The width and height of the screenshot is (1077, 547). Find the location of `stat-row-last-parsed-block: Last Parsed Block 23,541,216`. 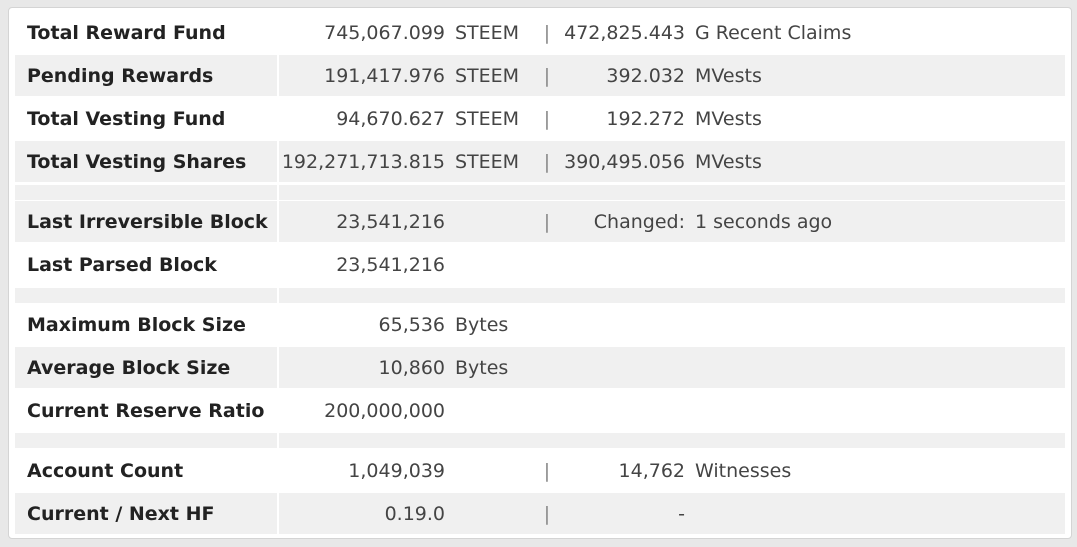

stat-row-last-parsed-block: Last Parsed Block 23,541,216 is located at coordinates (540, 264).